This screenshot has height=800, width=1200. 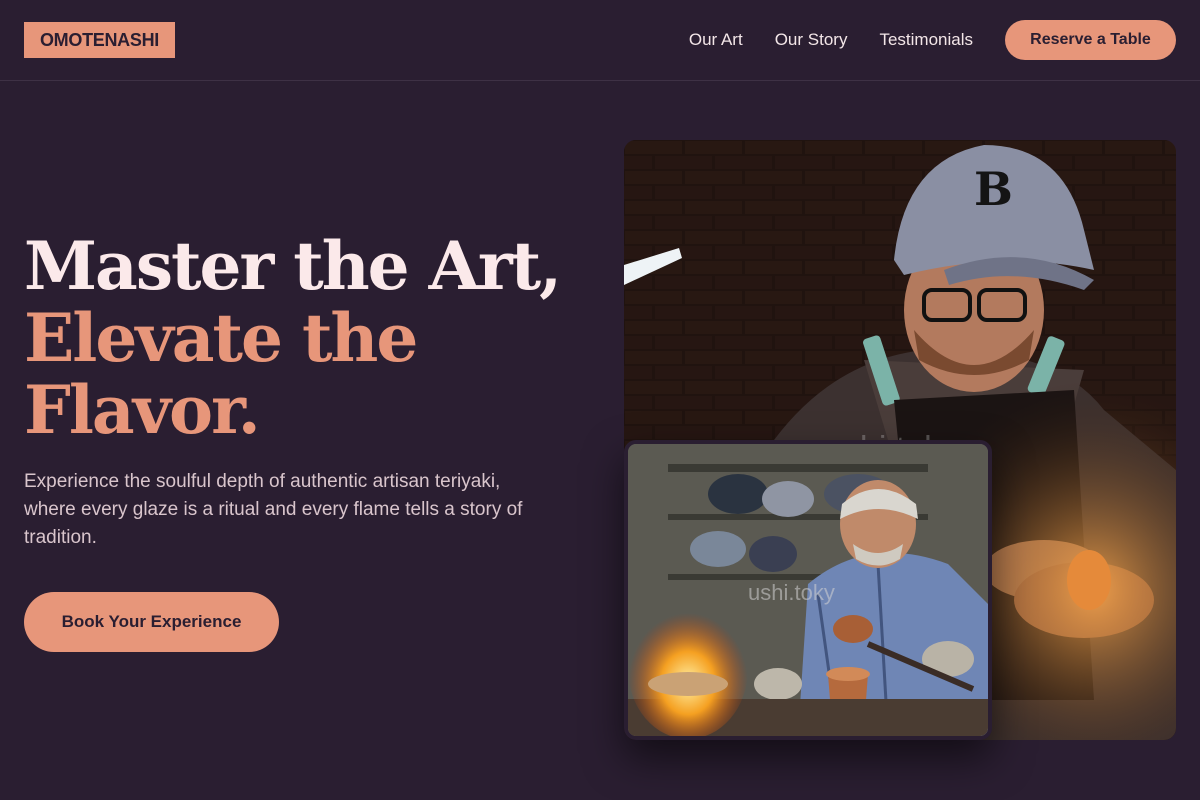 I want to click on headline-line-3: Flavor., so click(x=142, y=410).